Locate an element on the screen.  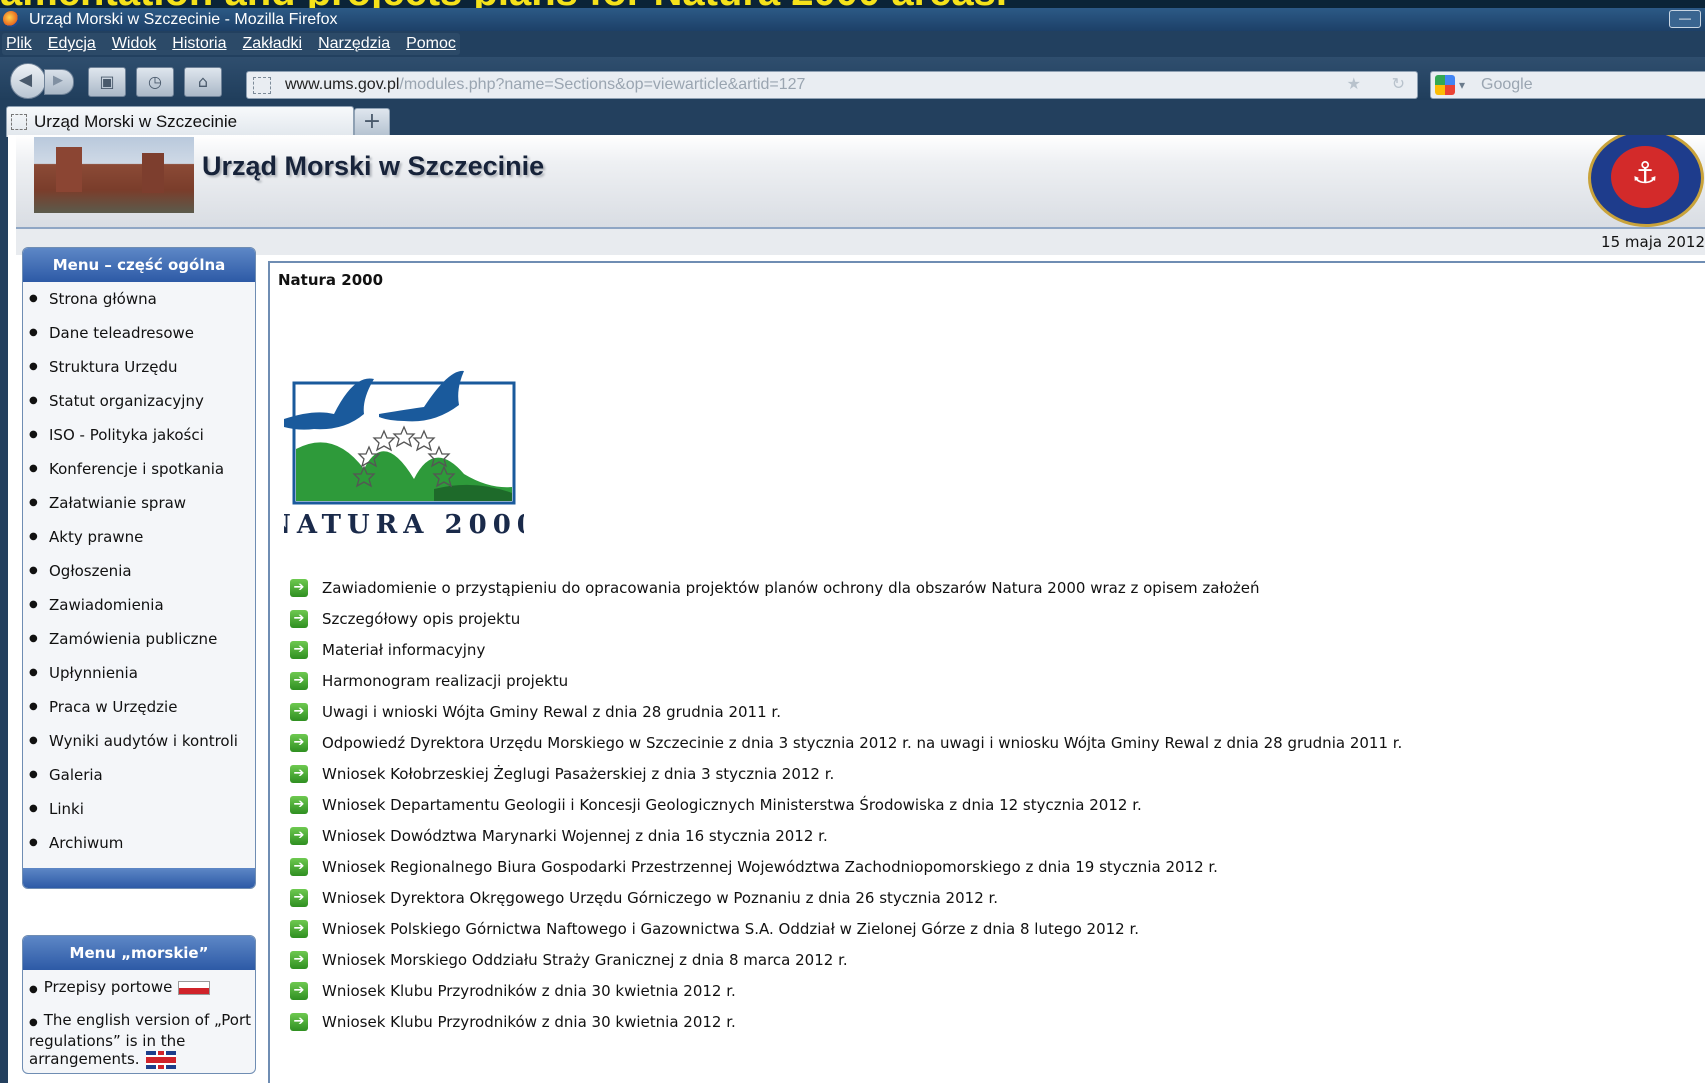
search-placeholder: Google is located at coordinates (1507, 84).